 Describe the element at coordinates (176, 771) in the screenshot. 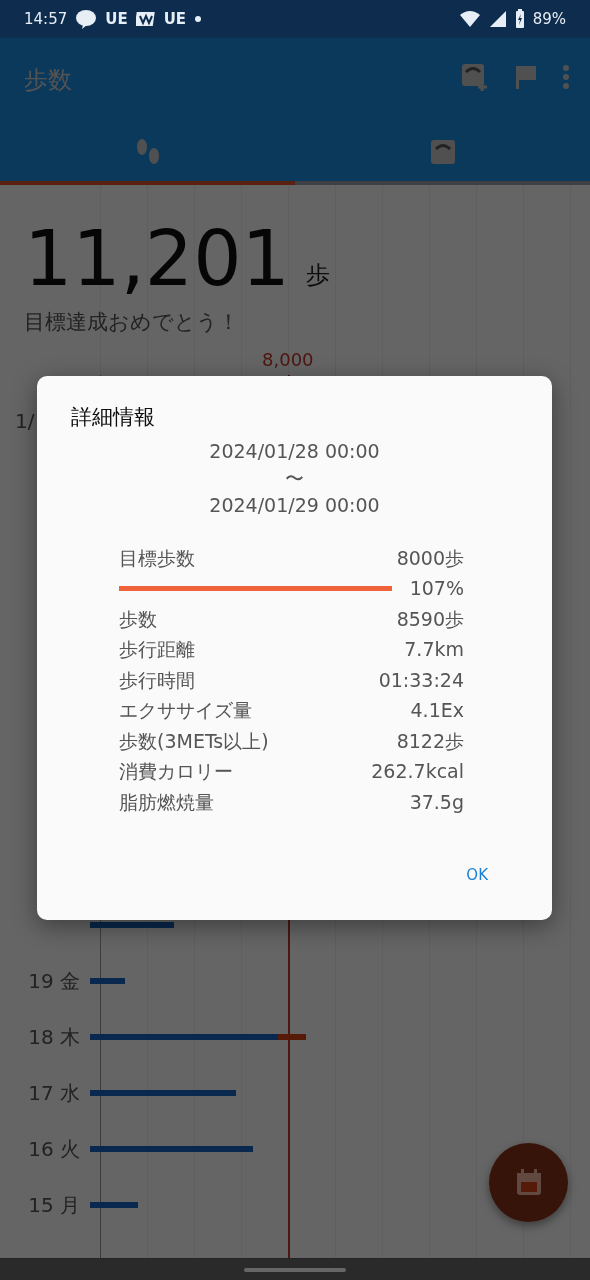

I see `row-label: 消費カロリー` at that location.